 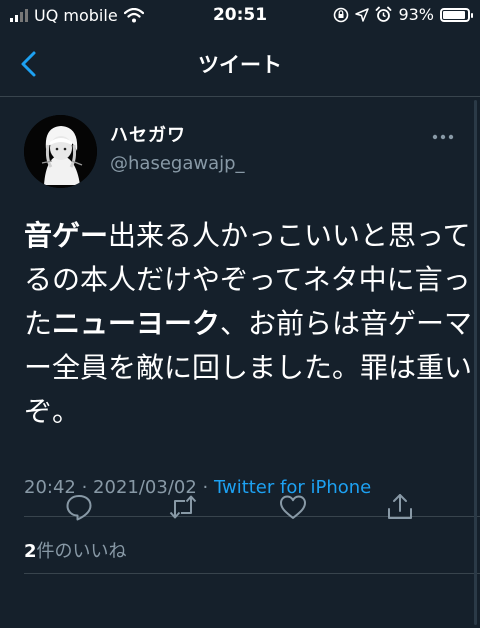 I want to click on more-icon, so click(x=443, y=137).